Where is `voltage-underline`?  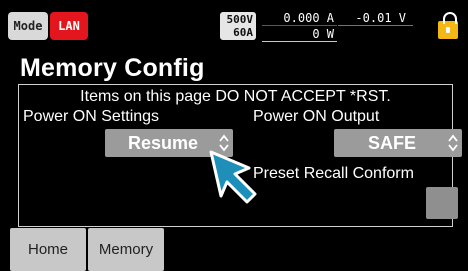 voltage-underline is located at coordinates (375, 25).